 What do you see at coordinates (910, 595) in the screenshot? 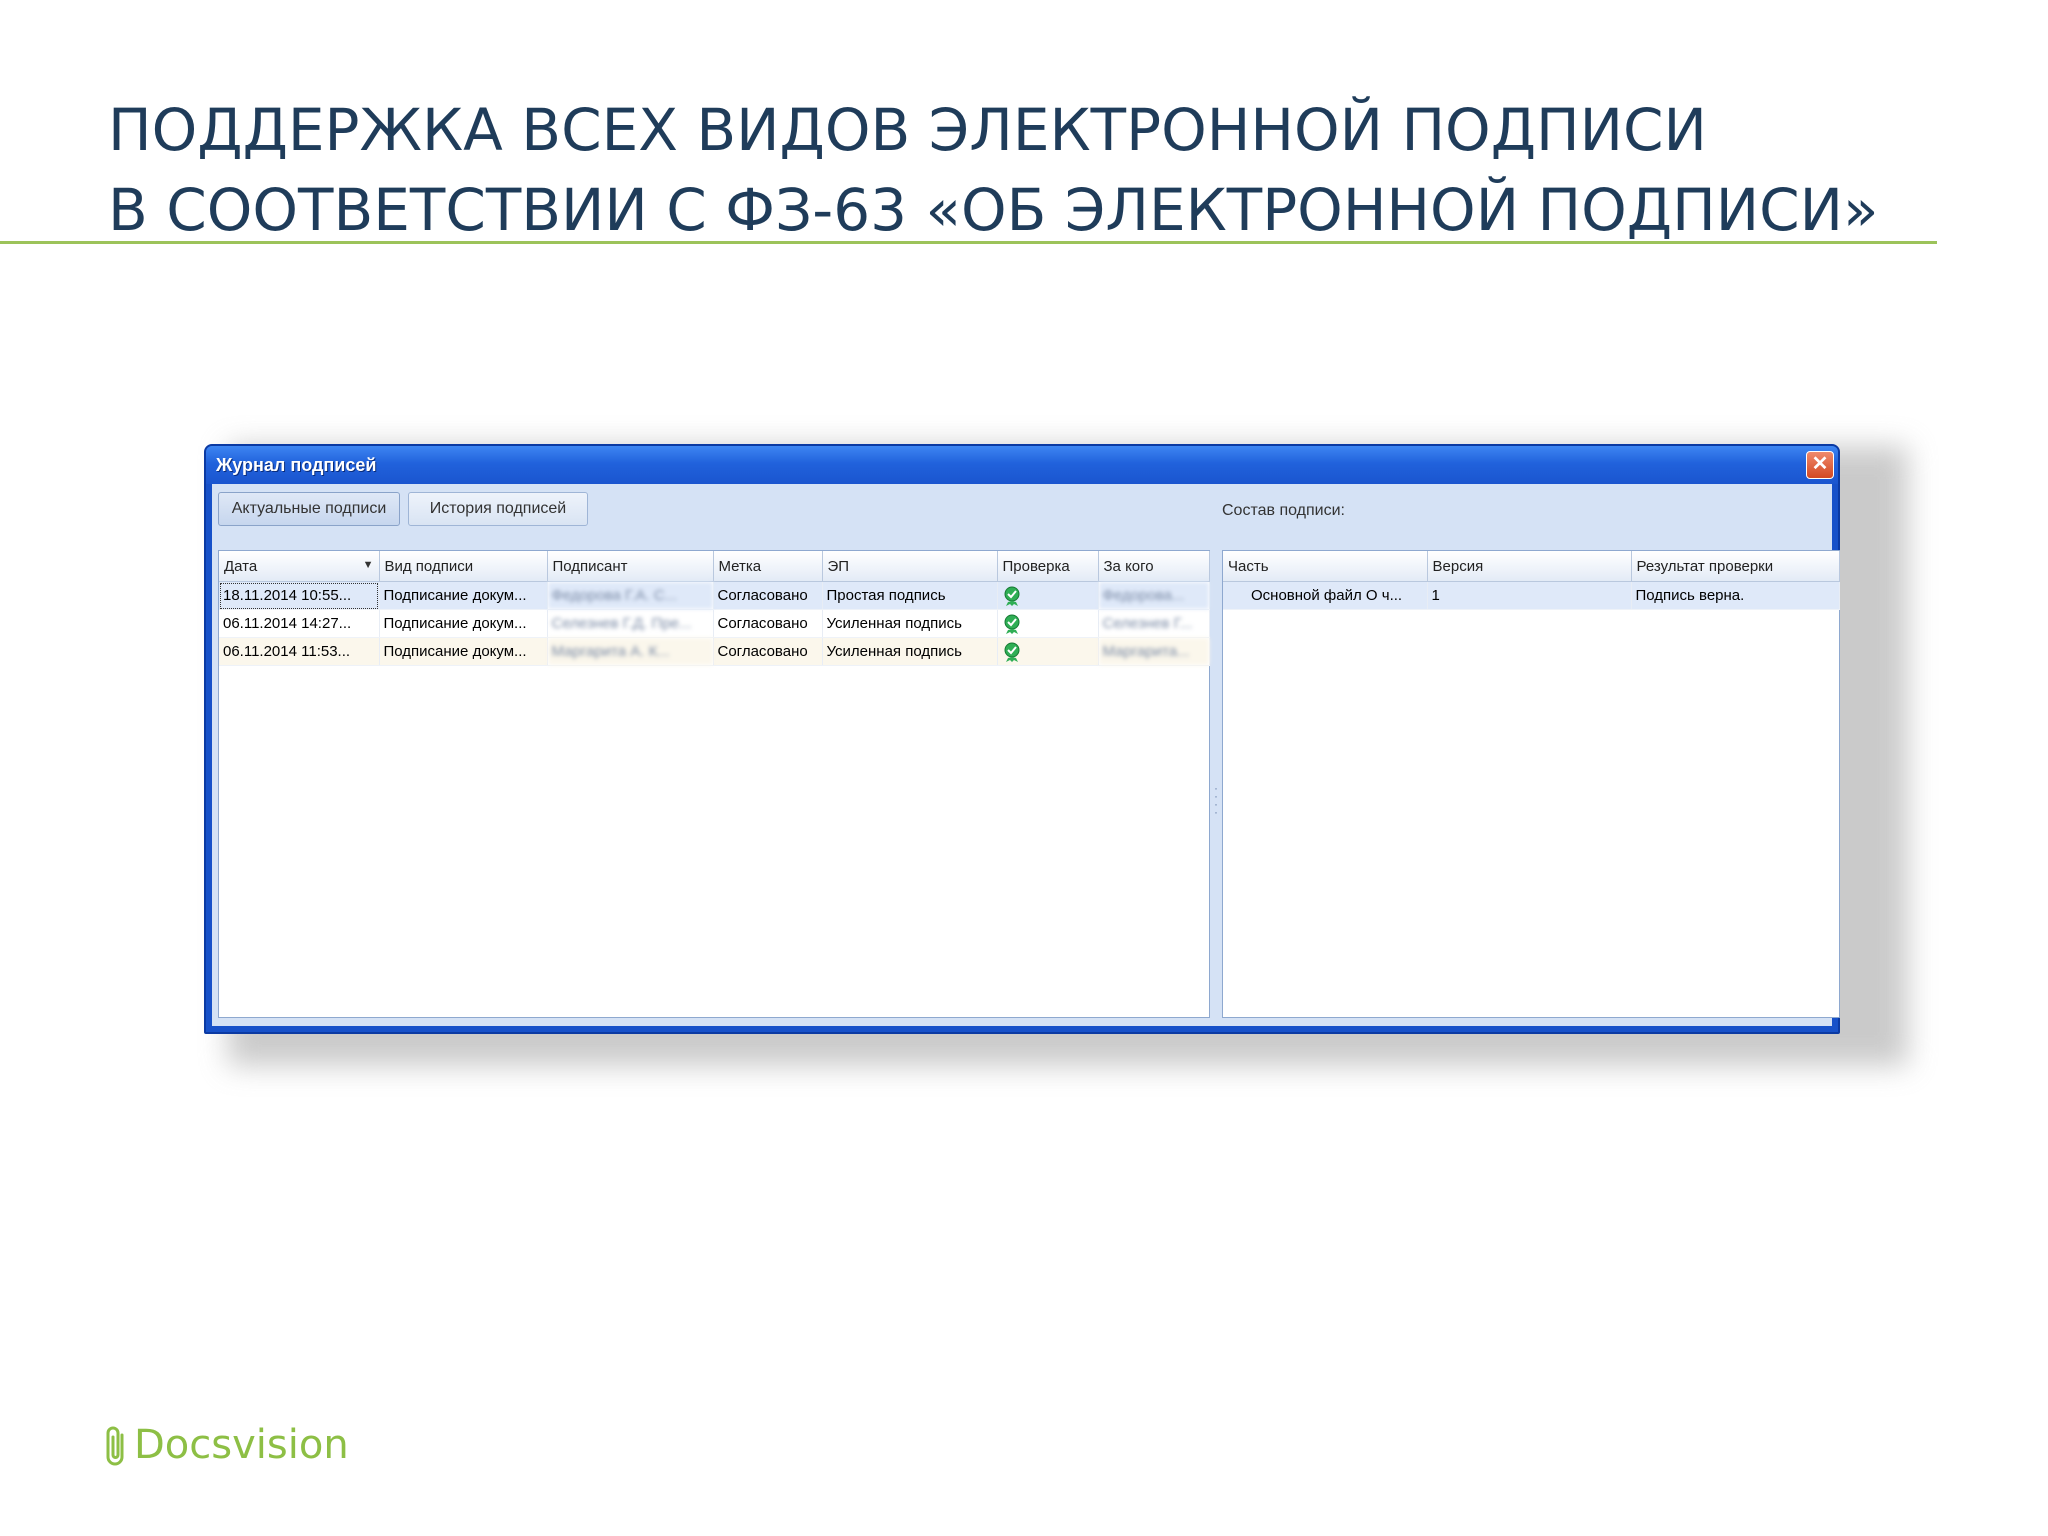
I see `cell-ep: Простая подпись` at bounding box center [910, 595].